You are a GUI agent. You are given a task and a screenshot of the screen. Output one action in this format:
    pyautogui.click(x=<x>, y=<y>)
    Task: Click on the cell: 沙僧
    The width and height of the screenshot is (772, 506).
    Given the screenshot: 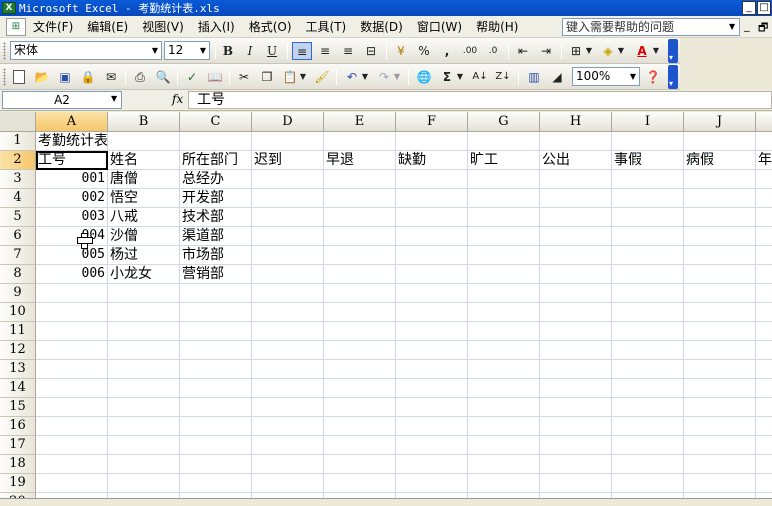 What is the action you would take?
    pyautogui.click(x=144, y=236)
    